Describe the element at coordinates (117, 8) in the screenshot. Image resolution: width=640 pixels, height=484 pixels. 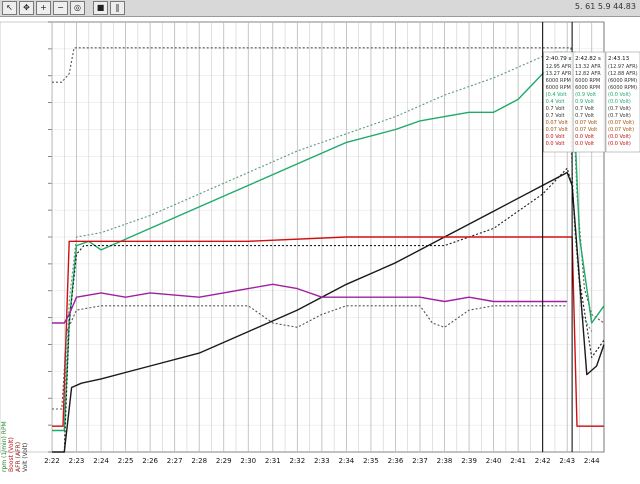
I see `pause-icon: ‖` at that location.